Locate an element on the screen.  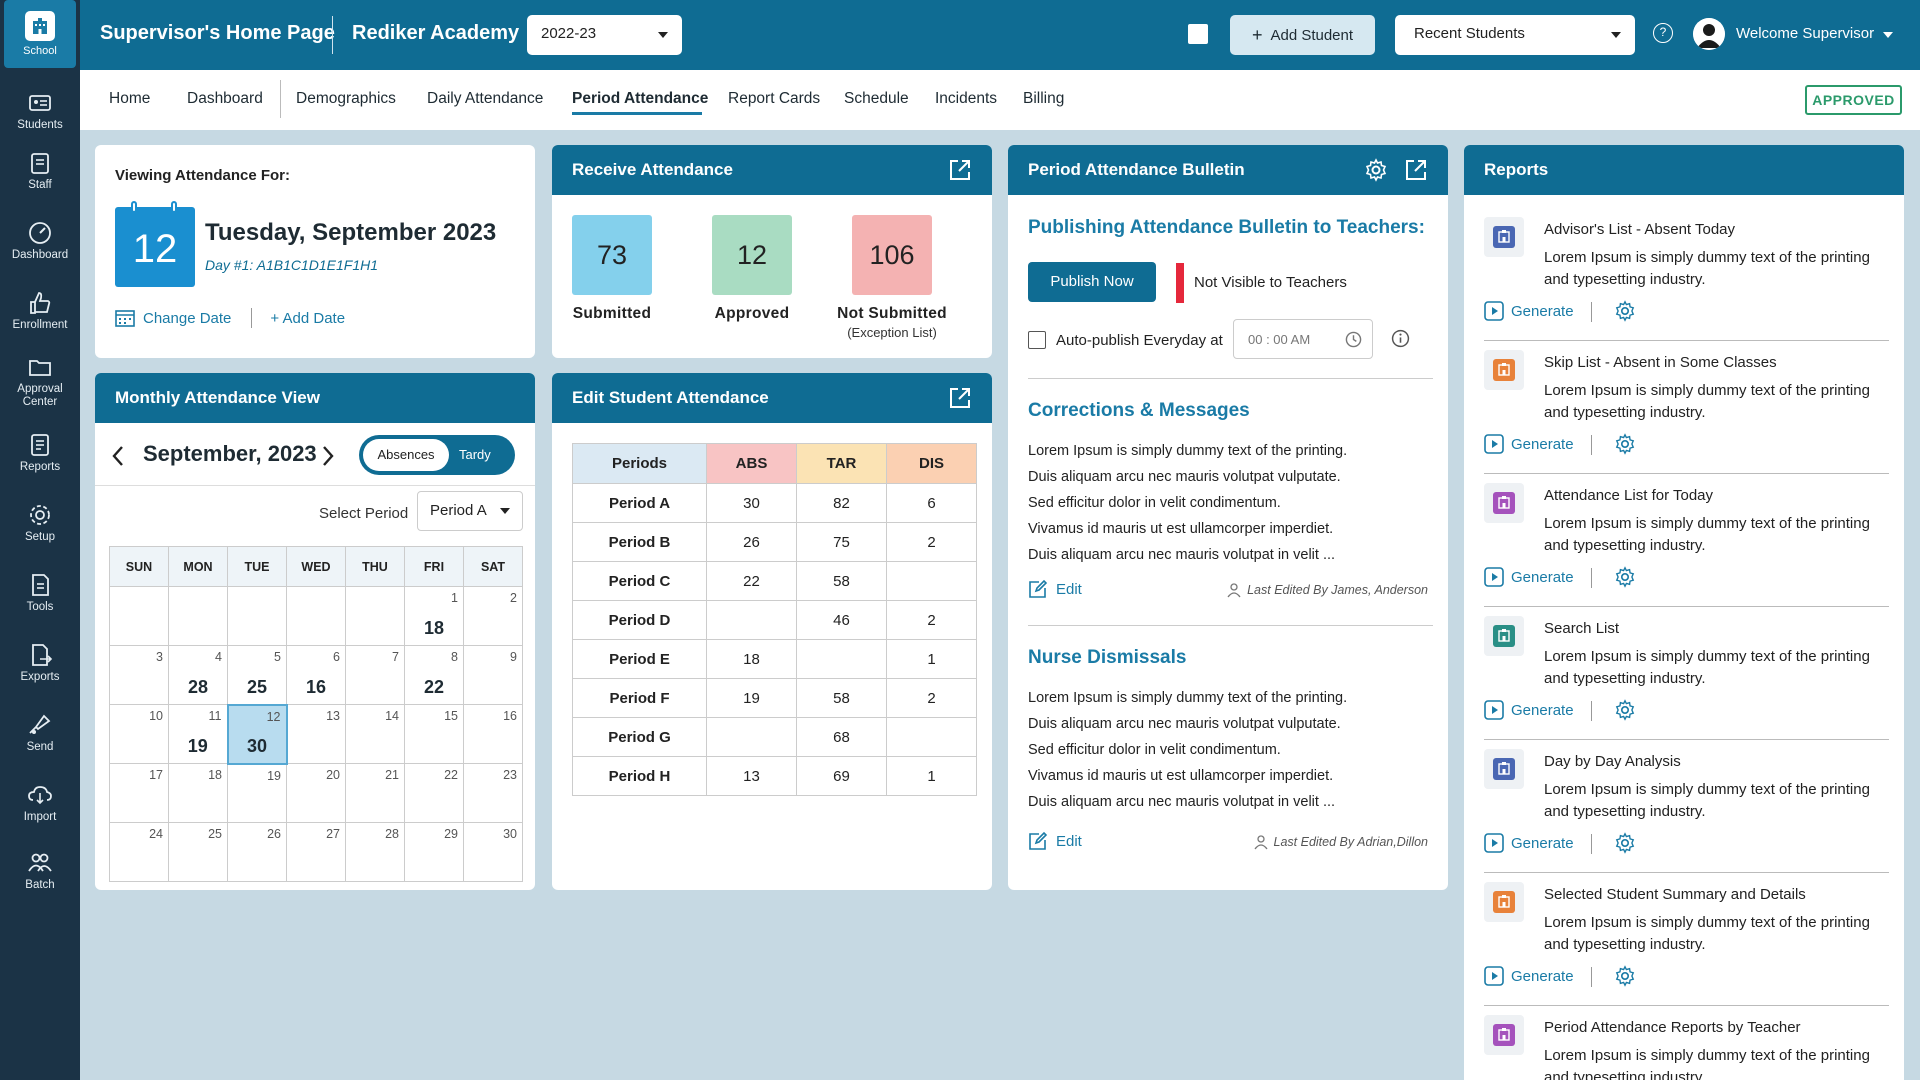
corrections-edit-button: Edit is located at coordinates (1055, 589).